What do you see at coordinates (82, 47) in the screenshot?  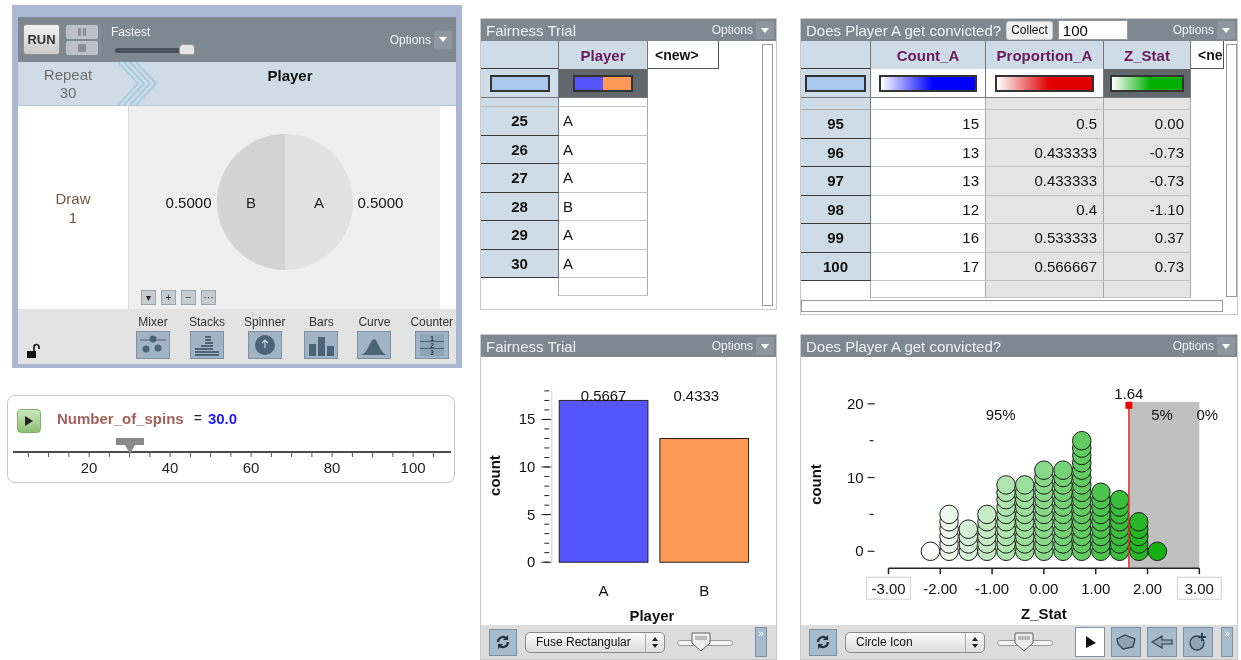 I see `stop-icon` at bounding box center [82, 47].